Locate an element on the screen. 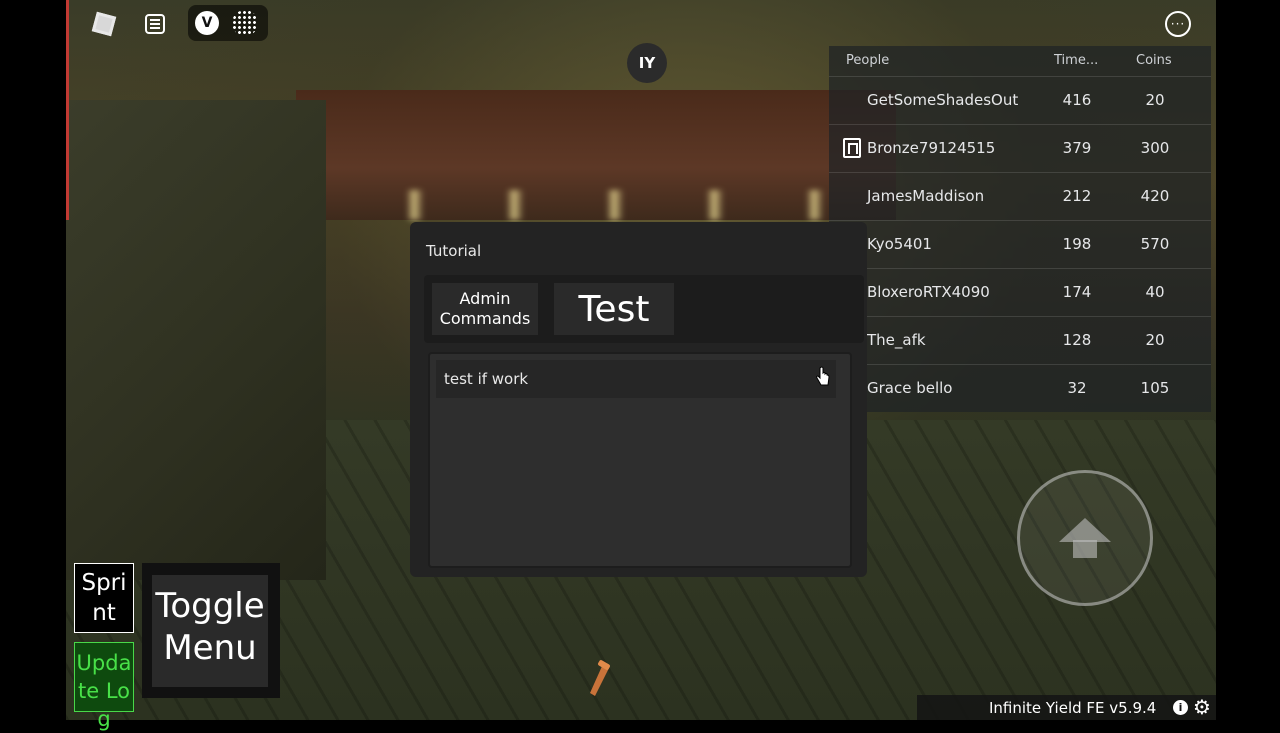 Image resolution: width=1280 pixels, height=733 pixels. player-time: 198 is located at coordinates (1077, 244).